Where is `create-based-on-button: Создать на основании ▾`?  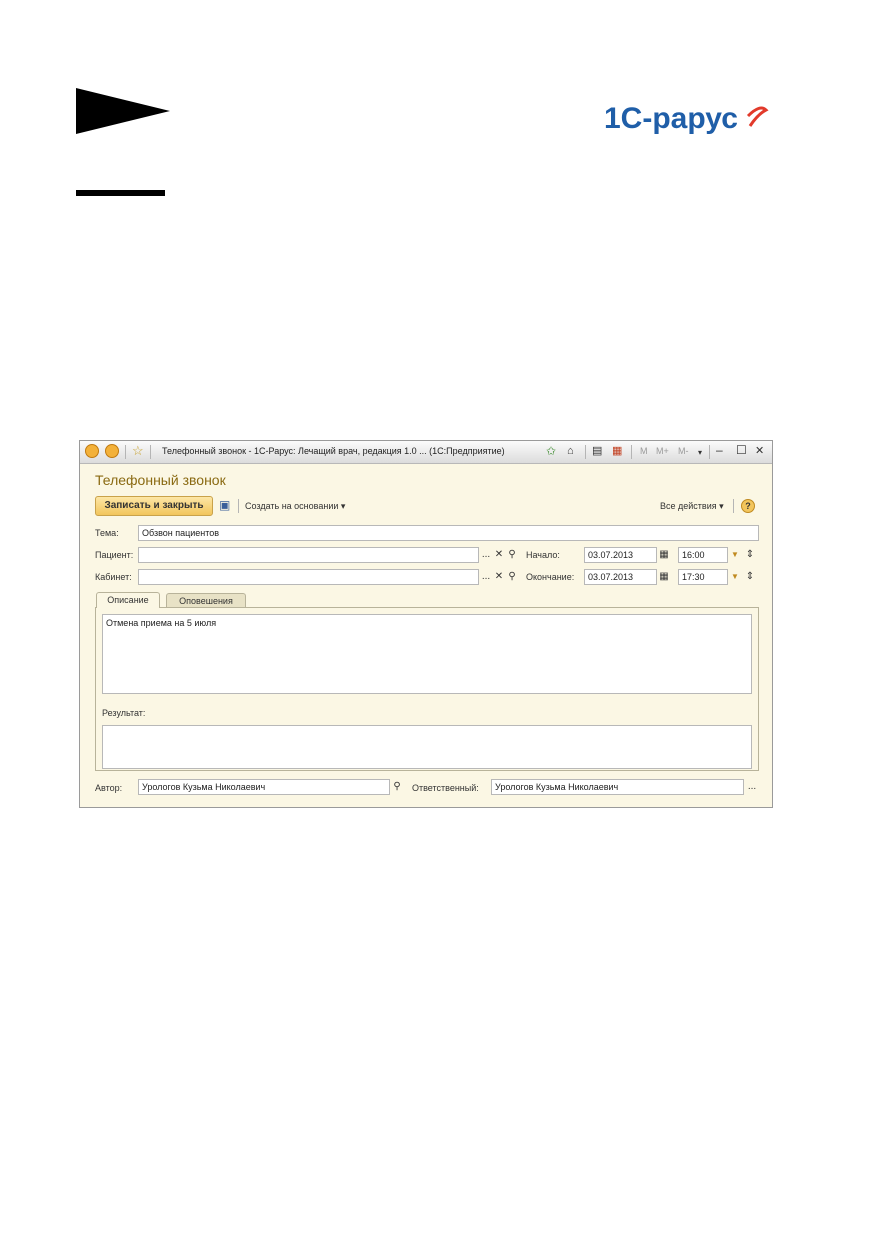
create-based-on-button: Создать на основании ▾ is located at coordinates (295, 506).